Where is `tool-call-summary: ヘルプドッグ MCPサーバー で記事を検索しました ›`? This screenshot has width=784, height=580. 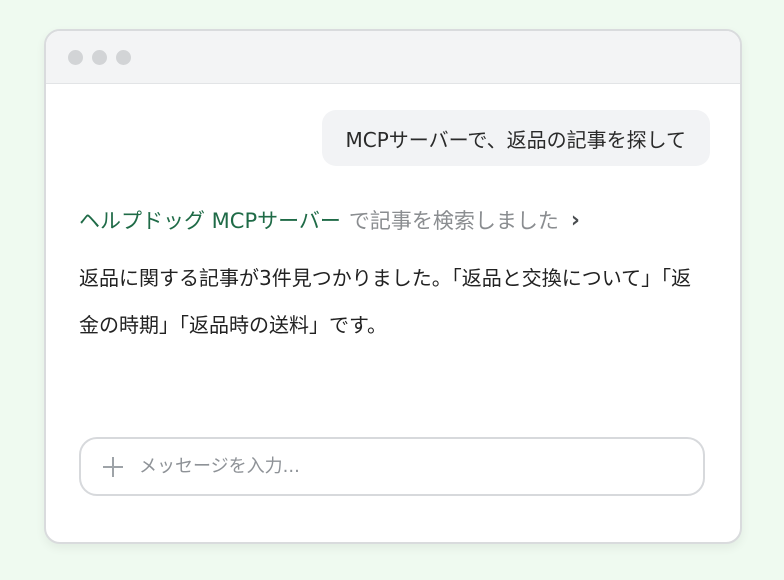 tool-call-summary: ヘルプドッグ MCPサーバー で記事を検索しました › is located at coordinates (329, 220).